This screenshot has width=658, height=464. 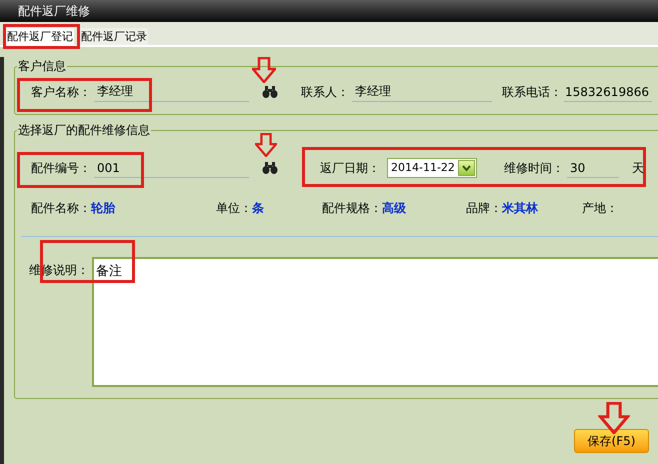 What do you see at coordinates (352, 208) in the screenshot?
I see `field-label: 配件规格：` at bounding box center [352, 208].